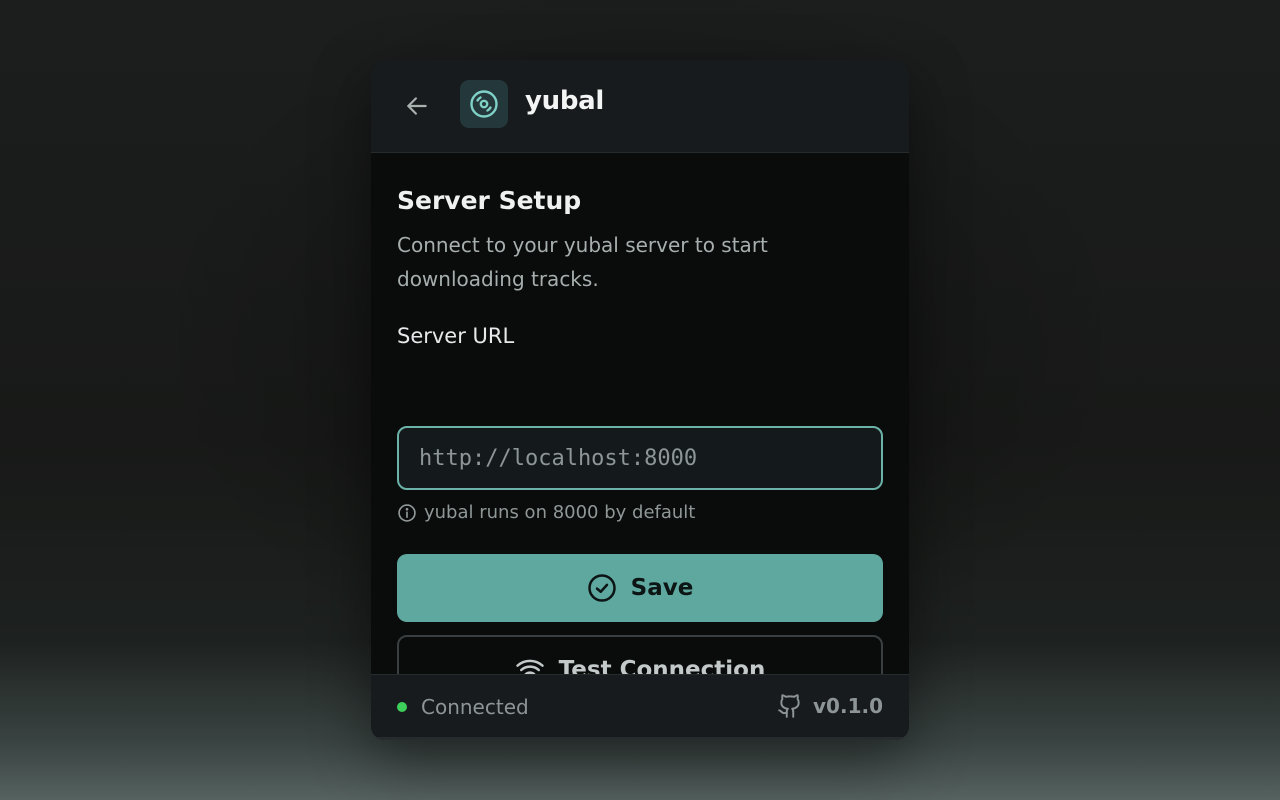 The height and width of the screenshot is (800, 1280). Describe the element at coordinates (565, 101) in the screenshot. I see `app-name: yubal` at that location.